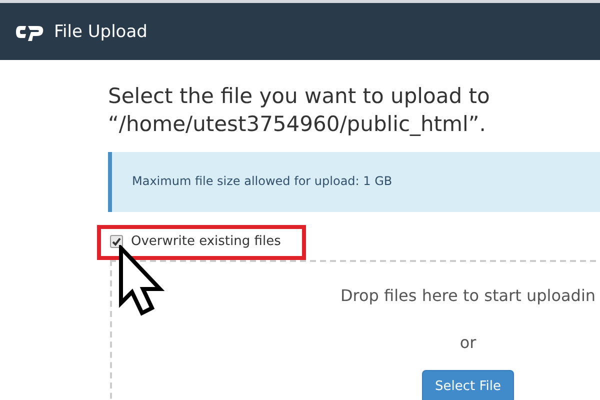  I want to click on info-alert: Maximum file size allowed for upload: 1 GB, so click(354, 182).